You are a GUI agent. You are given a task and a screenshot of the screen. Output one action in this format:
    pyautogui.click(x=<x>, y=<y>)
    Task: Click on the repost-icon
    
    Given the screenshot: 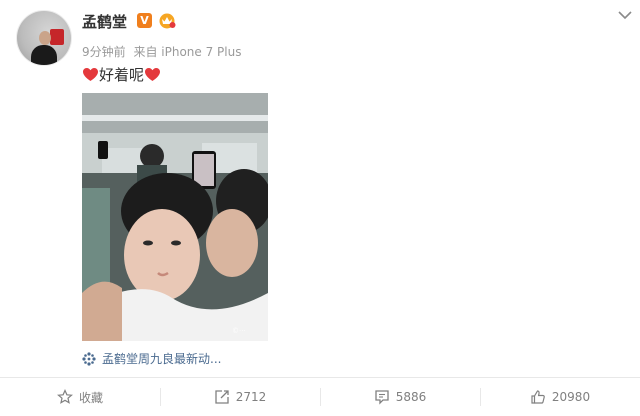 What is the action you would take?
    pyautogui.click(x=222, y=397)
    